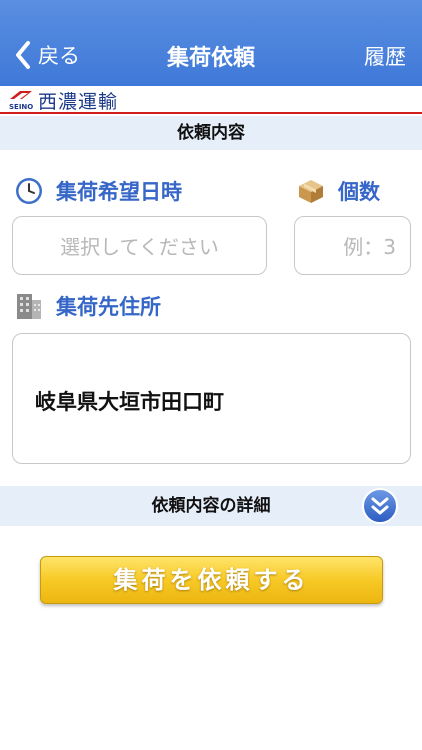 The image size is (422, 750). I want to click on pickup-address-label: 集荷先住所, so click(87, 306).